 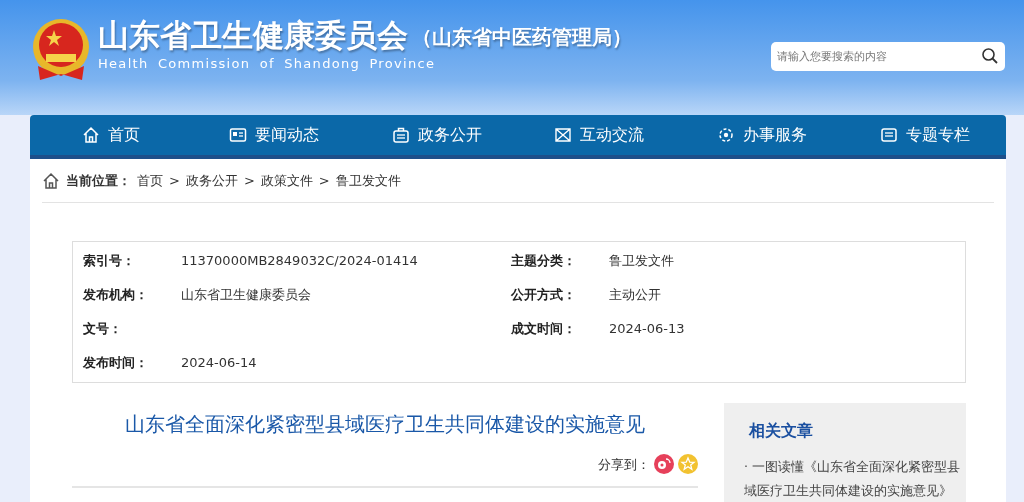 I want to click on field-label: 发布机构：, so click(x=116, y=295).